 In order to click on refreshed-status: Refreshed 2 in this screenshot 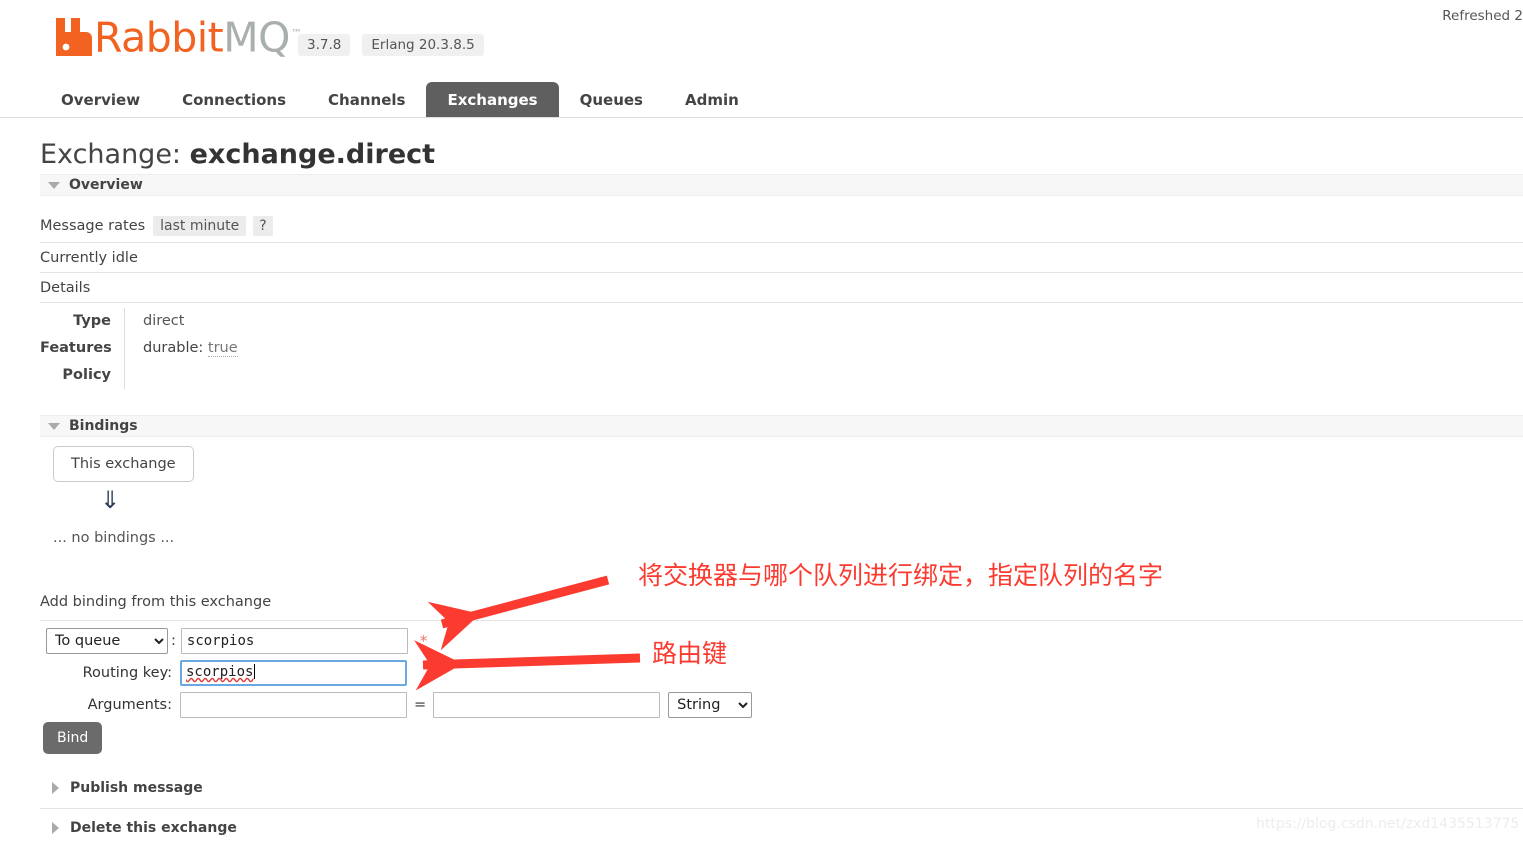, I will do `click(1482, 16)`.